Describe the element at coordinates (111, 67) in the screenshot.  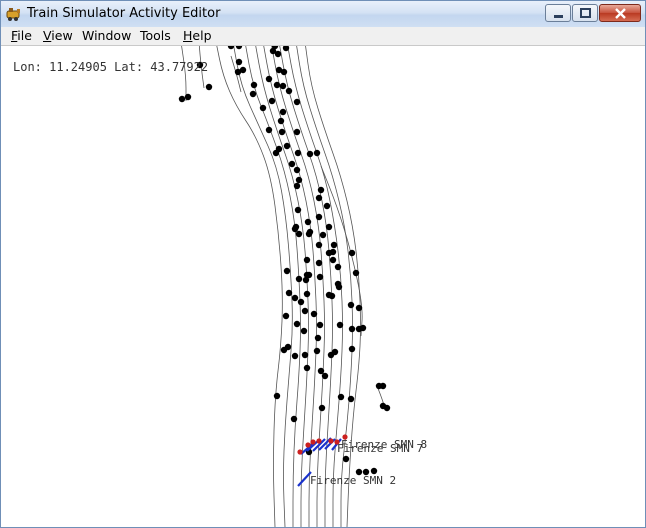
I see `coordinate-readout: Lon: 11.24905 Lat: 43.77922` at that location.